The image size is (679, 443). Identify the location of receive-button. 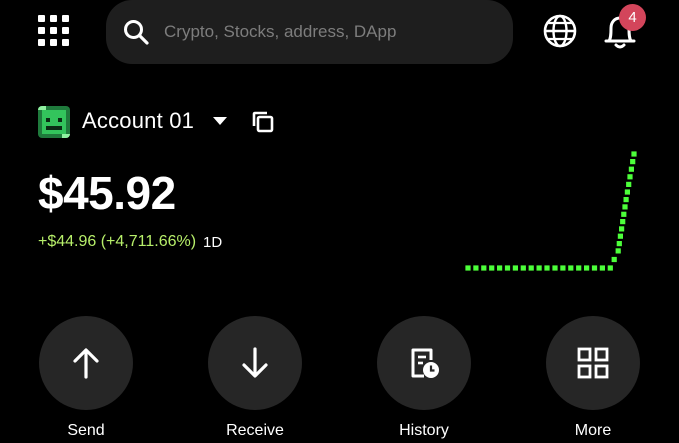
(255, 363).